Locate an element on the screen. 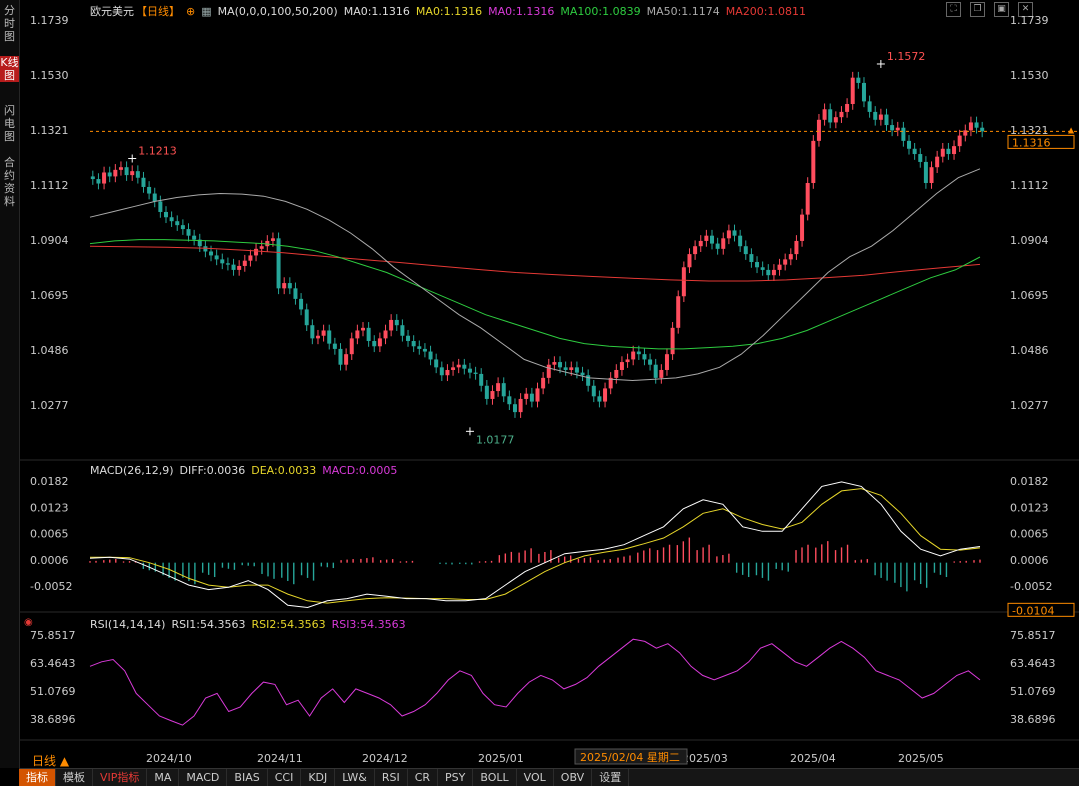 The height and width of the screenshot is (786, 1079). bottom-tab-11: PSY is located at coordinates (456, 777).